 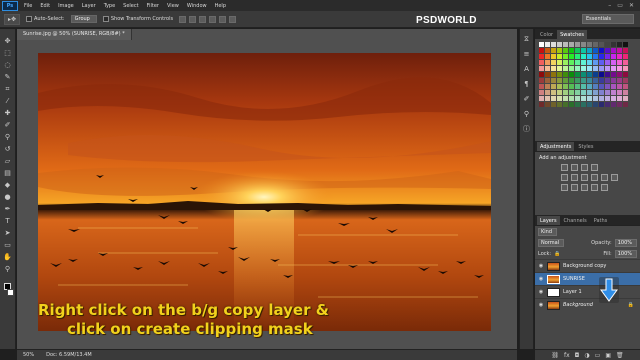 What do you see at coordinates (45, 19) in the screenshot?
I see `auto-select-option: Auto-Select:` at bounding box center [45, 19].